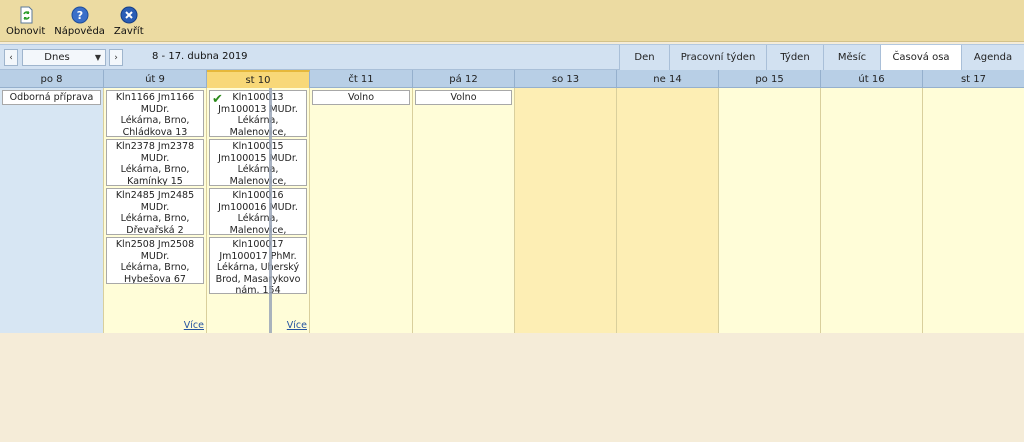 Image resolution: width=1024 pixels, height=442 pixels. Describe the element at coordinates (794, 57) in the screenshot. I see `tab-week: Týden` at that location.